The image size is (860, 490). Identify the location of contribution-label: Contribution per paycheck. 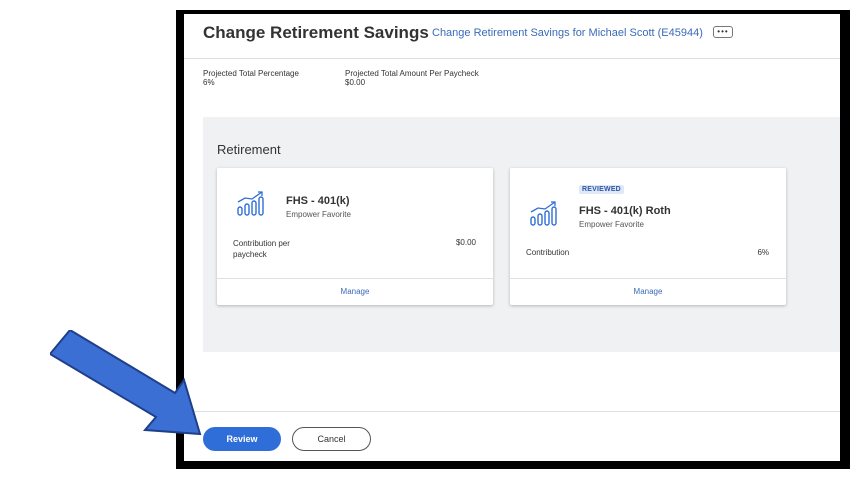
(261, 249).